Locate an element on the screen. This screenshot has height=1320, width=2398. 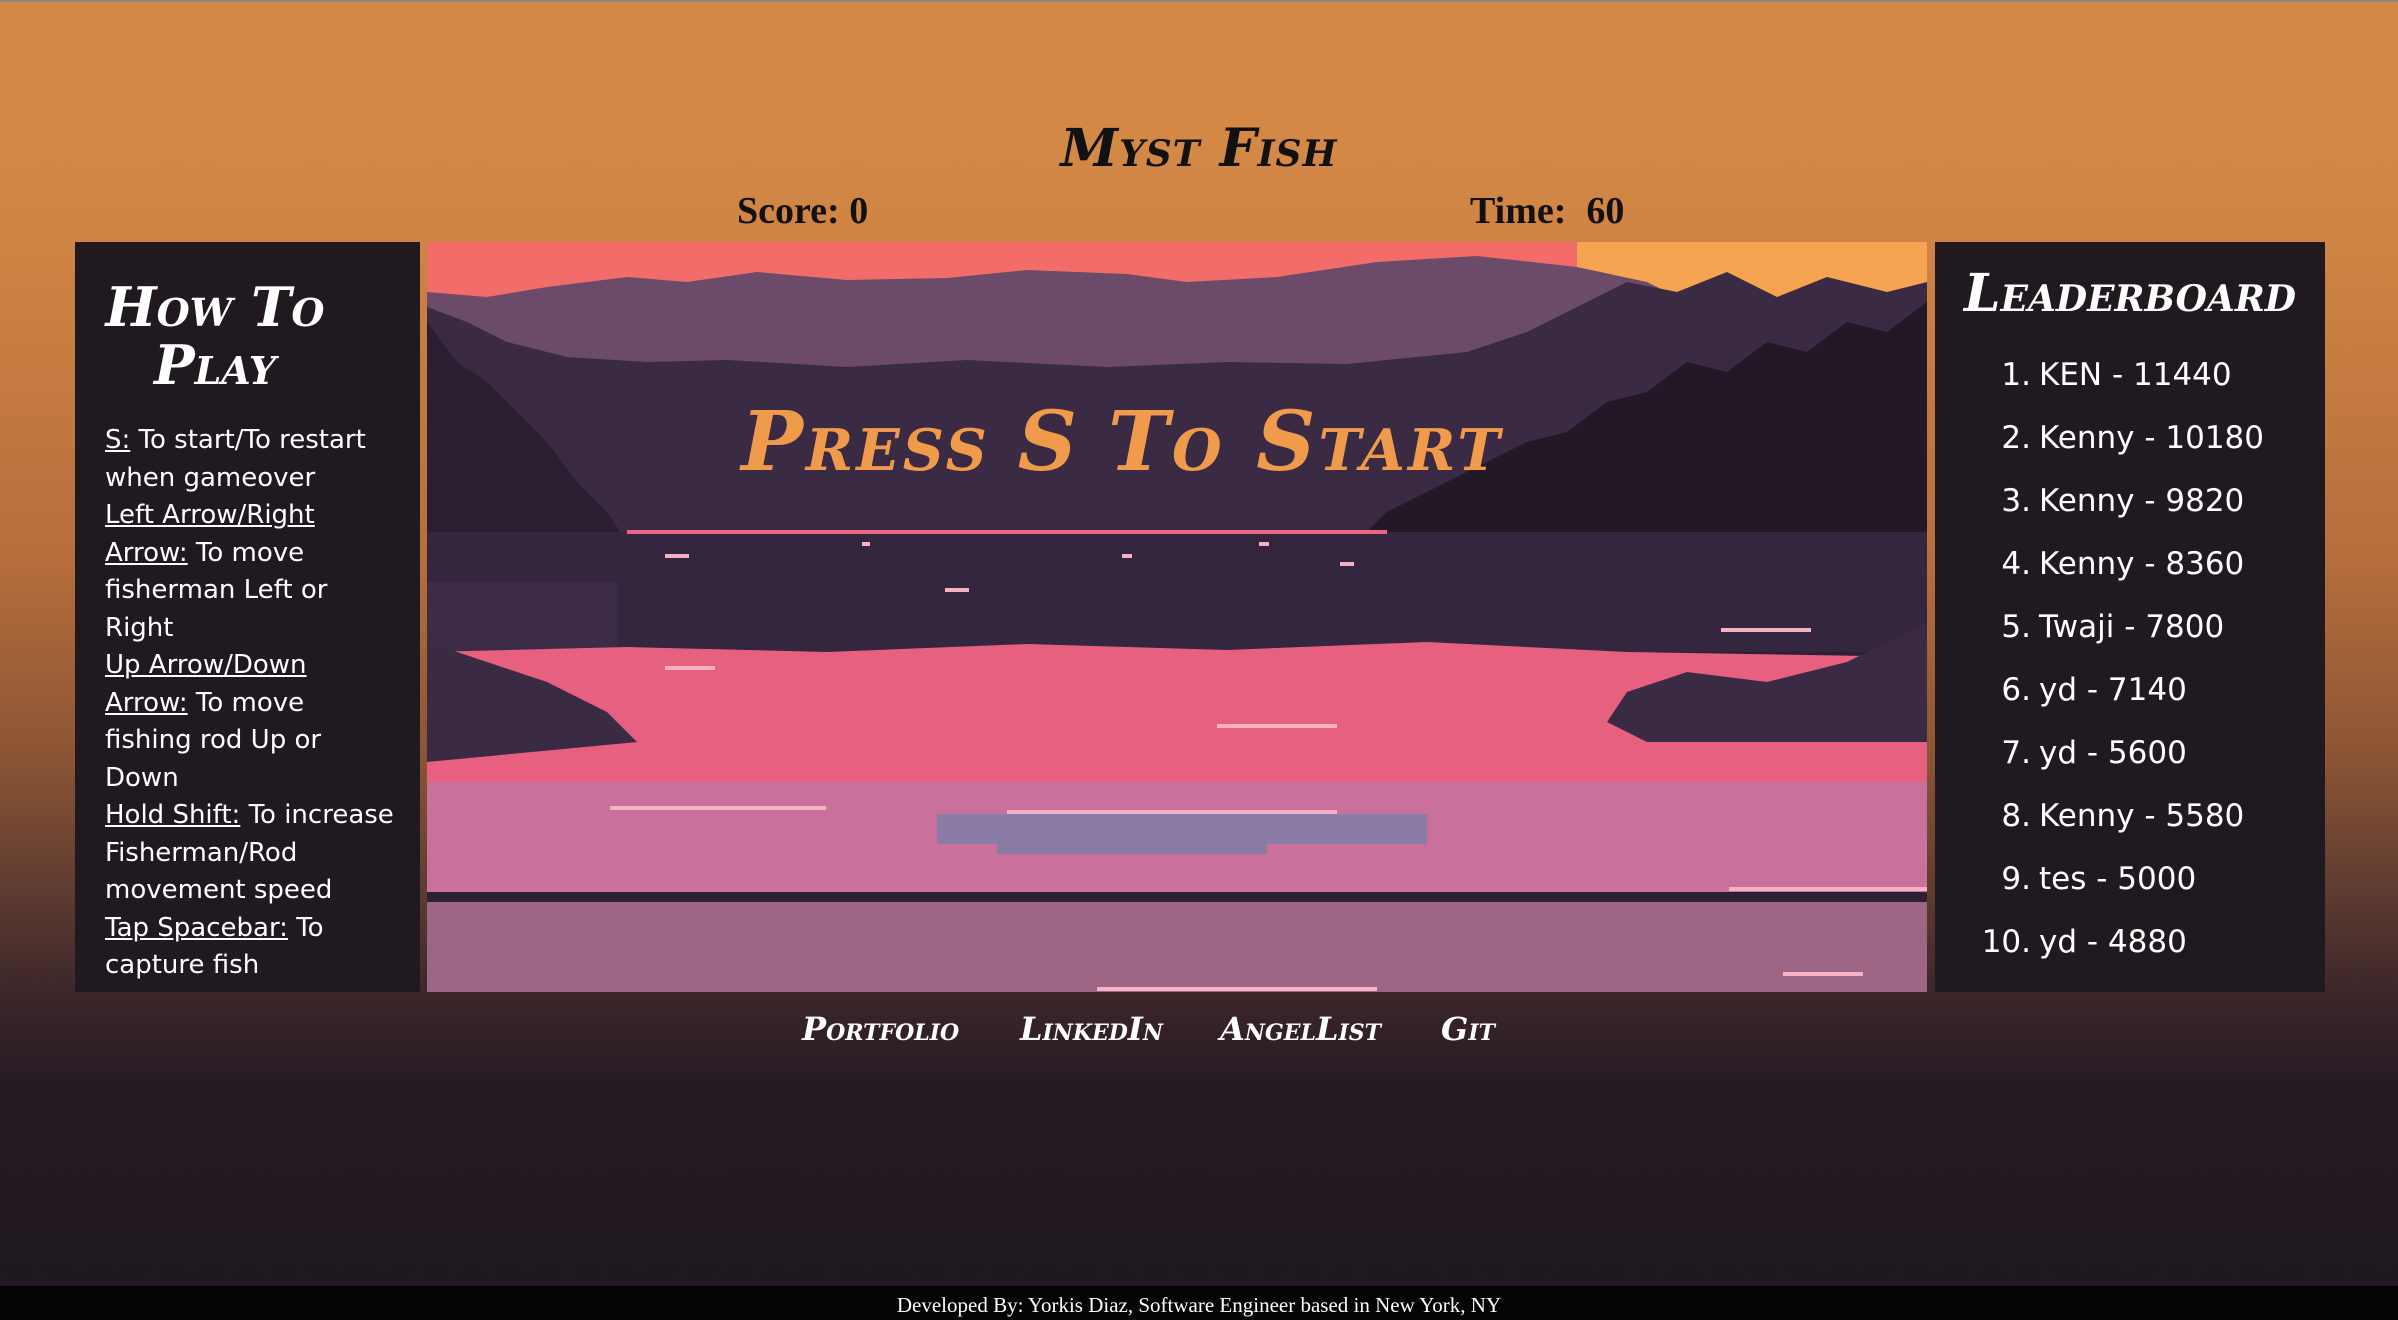
leaderboard-entry: 5. Twaji - 7800 is located at coordinates (2130, 637).